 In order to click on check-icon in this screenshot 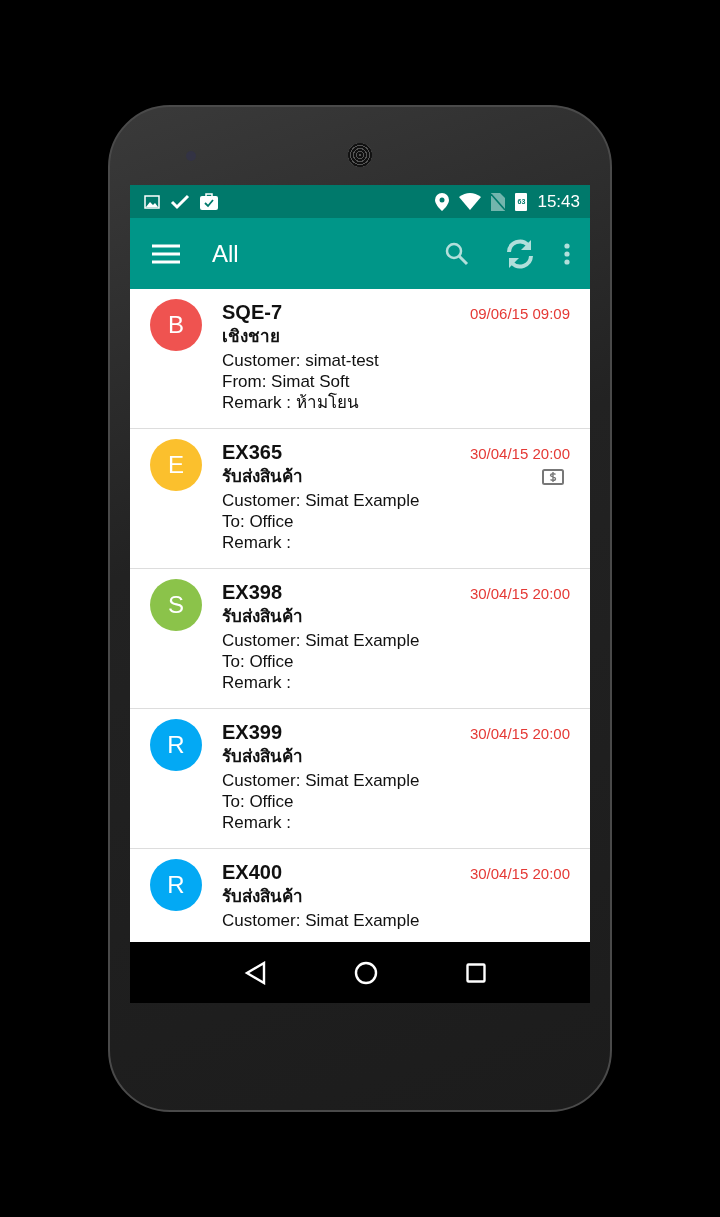, I will do `click(180, 201)`.